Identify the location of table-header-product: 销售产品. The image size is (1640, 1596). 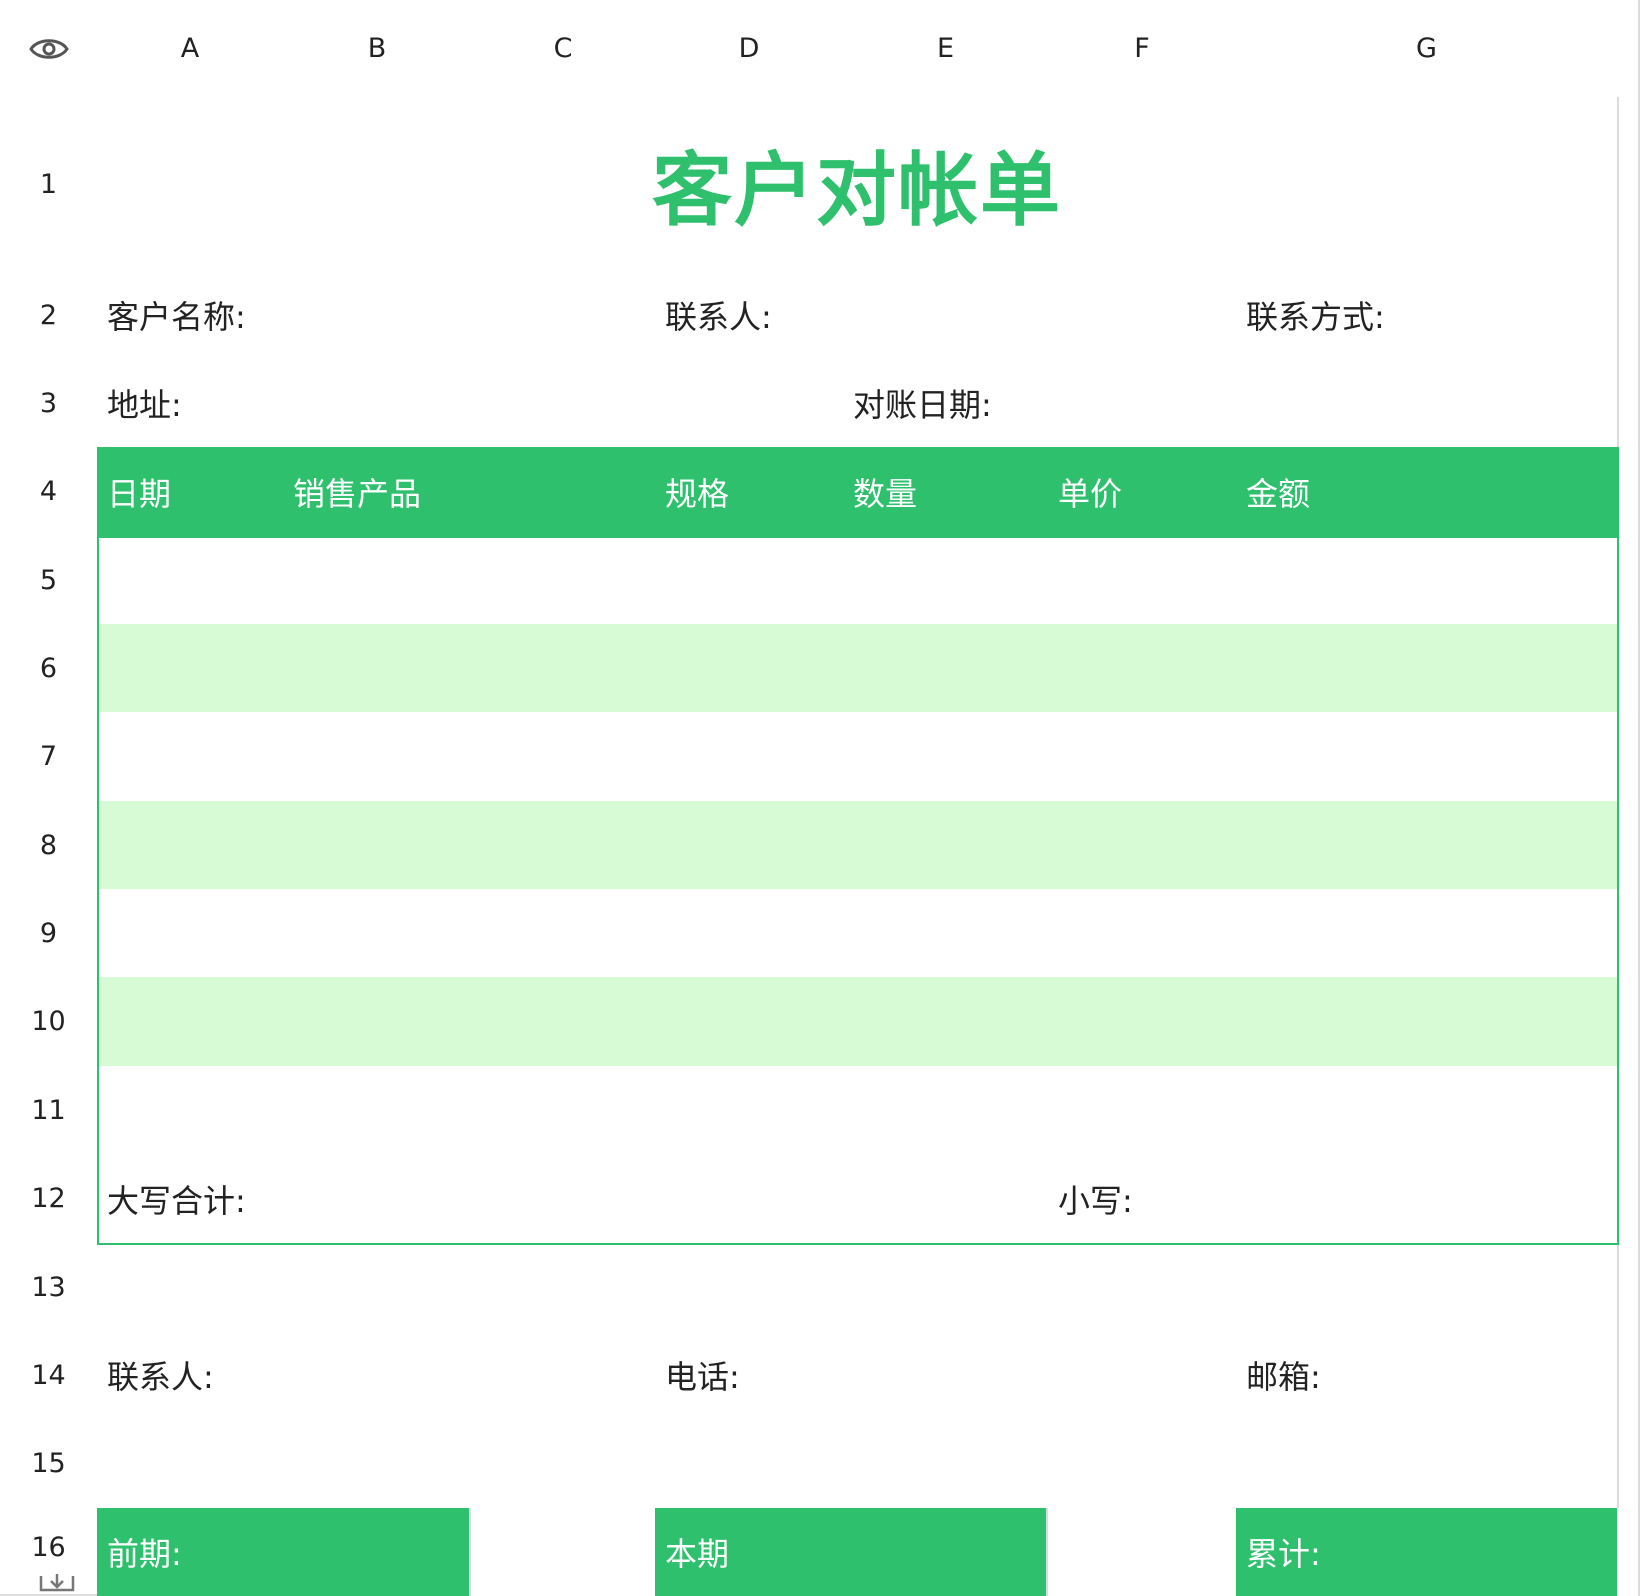
(470, 492).